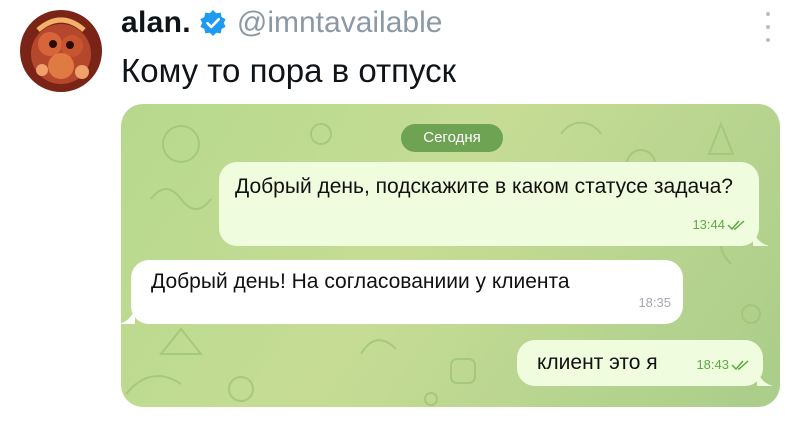 This screenshot has height=421, width=800. Describe the element at coordinates (712, 364) in the screenshot. I see `message-time: 18:43` at that location.